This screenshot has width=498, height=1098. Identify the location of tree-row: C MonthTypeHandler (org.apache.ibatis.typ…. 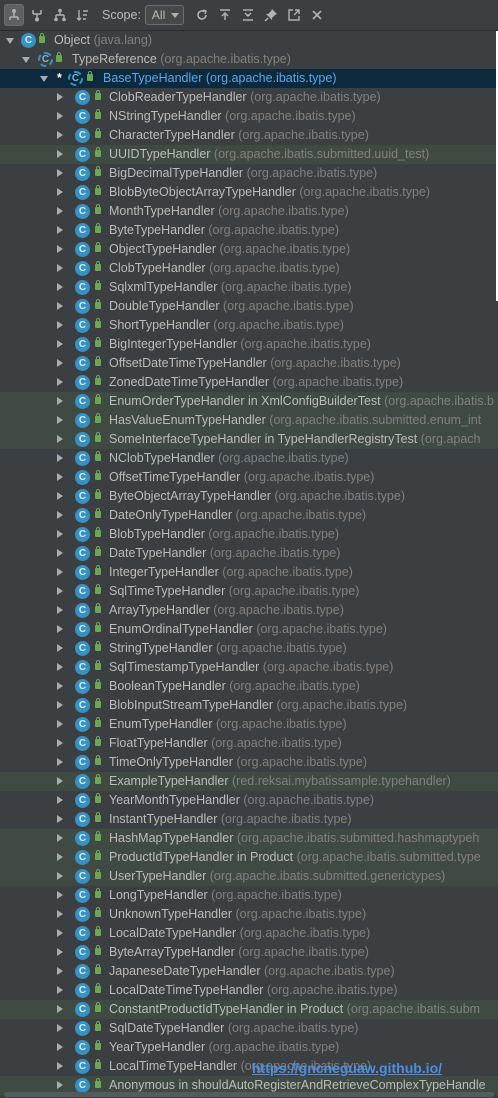
(249, 211).